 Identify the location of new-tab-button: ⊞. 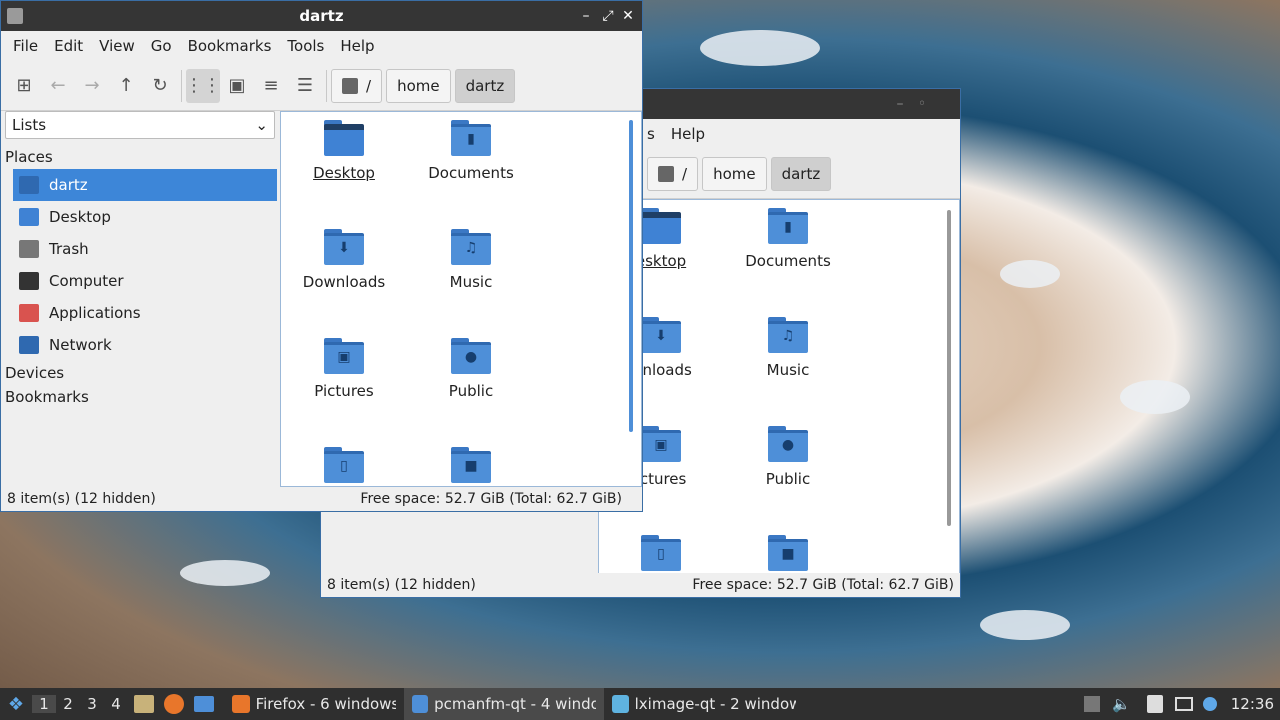
(24, 86).